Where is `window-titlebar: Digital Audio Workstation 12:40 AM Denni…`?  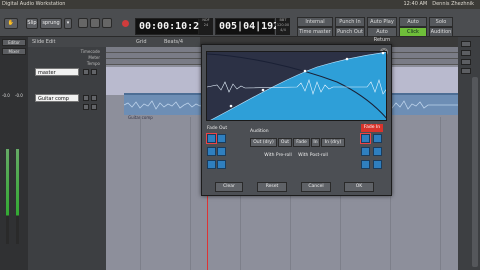
window-titlebar: Digital Audio Workstation 12:40 AM Denni… is located at coordinates (240, 4).